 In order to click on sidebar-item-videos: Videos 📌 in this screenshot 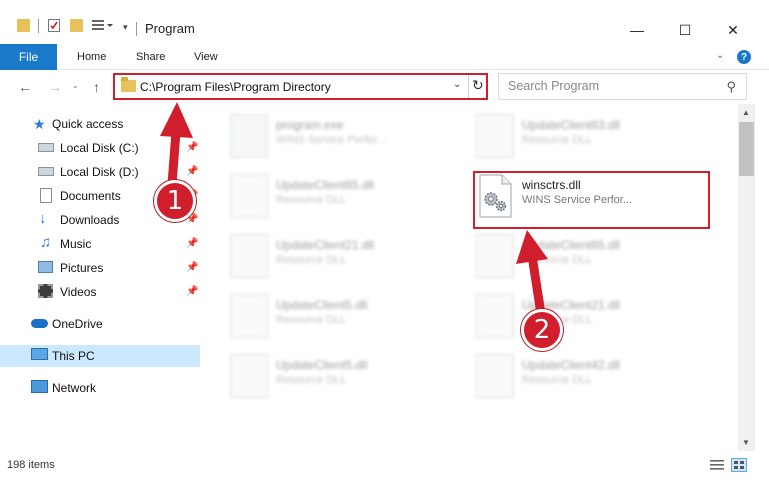, I will do `click(100, 292)`.